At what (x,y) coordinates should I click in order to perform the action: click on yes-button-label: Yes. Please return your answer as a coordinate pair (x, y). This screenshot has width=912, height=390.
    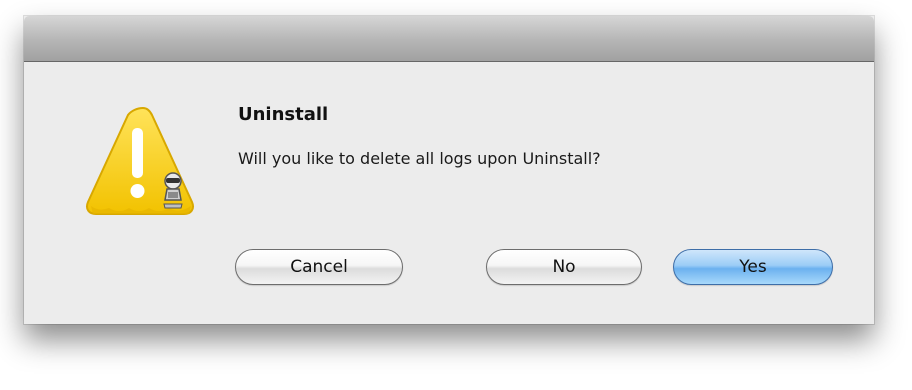
    Looking at the image, I should click on (753, 267).